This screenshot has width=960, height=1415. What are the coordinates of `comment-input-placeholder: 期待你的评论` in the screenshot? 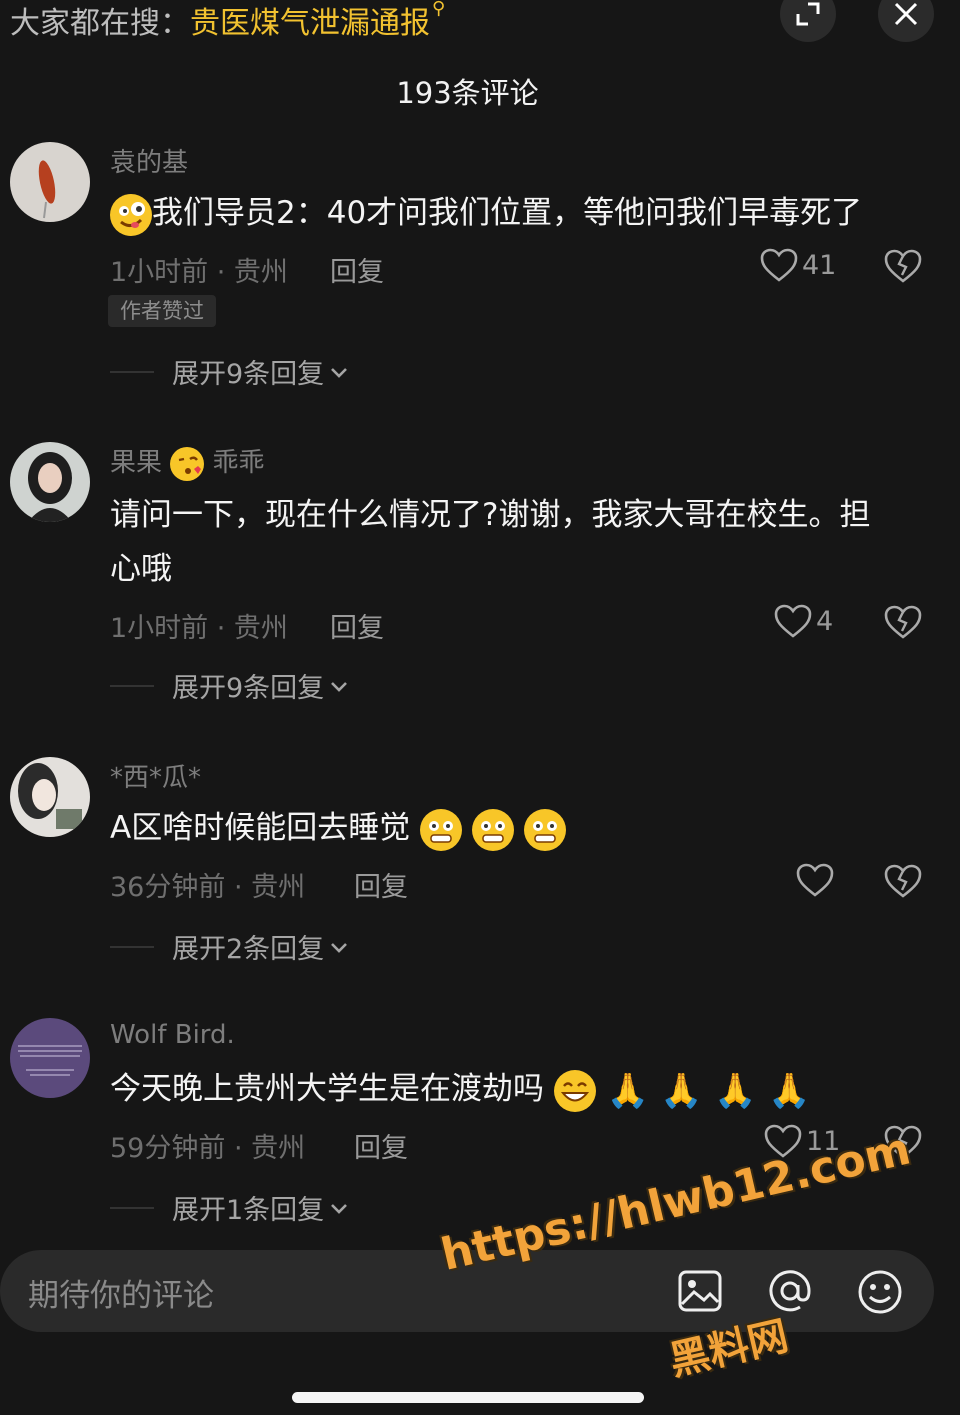 It's located at (121, 1292).